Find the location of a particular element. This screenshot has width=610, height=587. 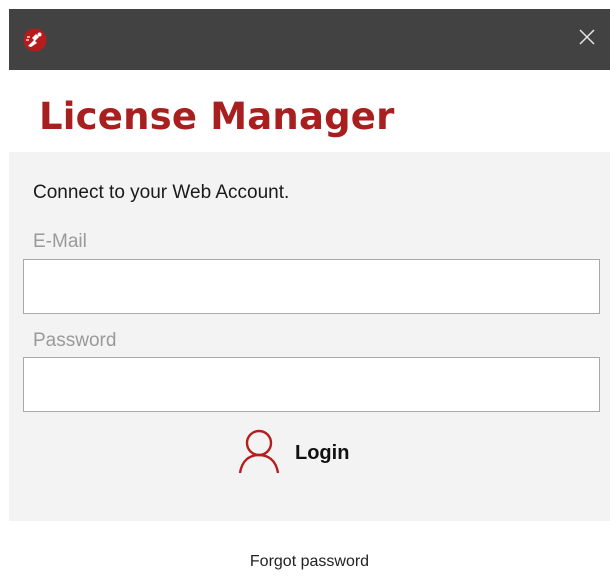

app-title: License Manager is located at coordinates (217, 116).